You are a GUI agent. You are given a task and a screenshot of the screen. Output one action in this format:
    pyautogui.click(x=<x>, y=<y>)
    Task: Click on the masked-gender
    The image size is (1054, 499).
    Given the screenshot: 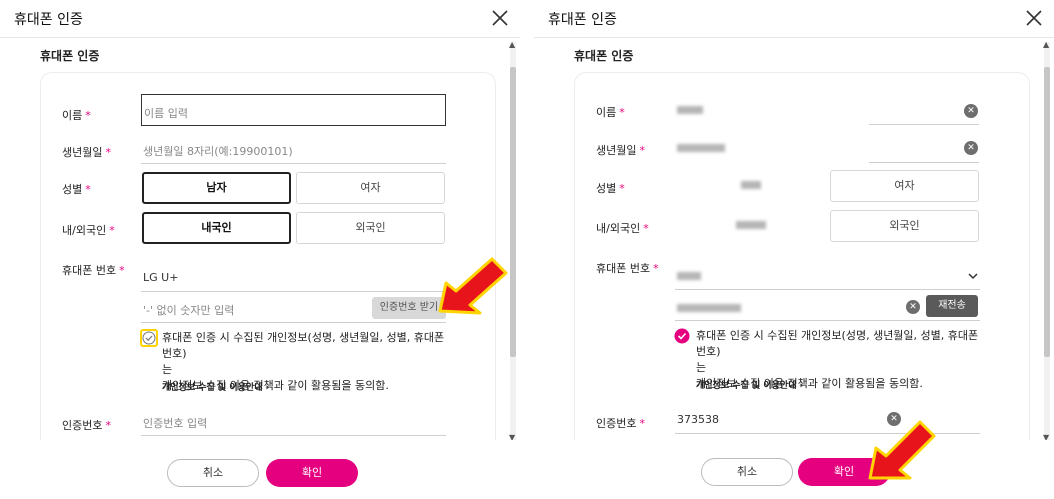 What is the action you would take?
    pyautogui.click(x=751, y=185)
    